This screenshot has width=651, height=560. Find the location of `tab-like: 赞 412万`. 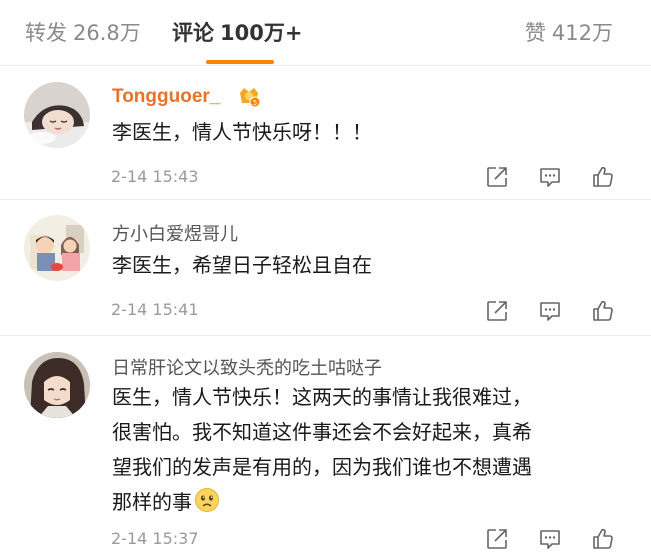

tab-like: 赞 412万 is located at coordinates (569, 32).